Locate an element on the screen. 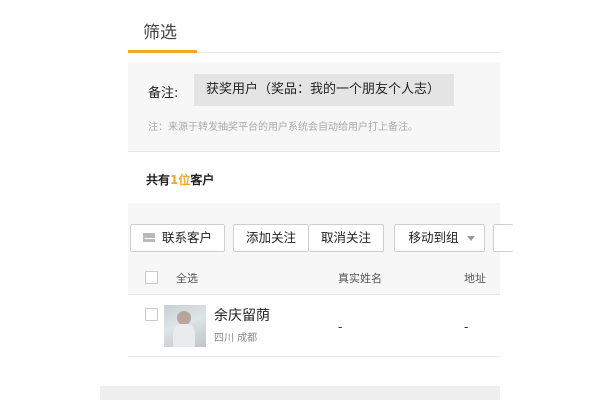 The width and height of the screenshot is (600, 400). select-all-checkbox is located at coordinates (151, 277).